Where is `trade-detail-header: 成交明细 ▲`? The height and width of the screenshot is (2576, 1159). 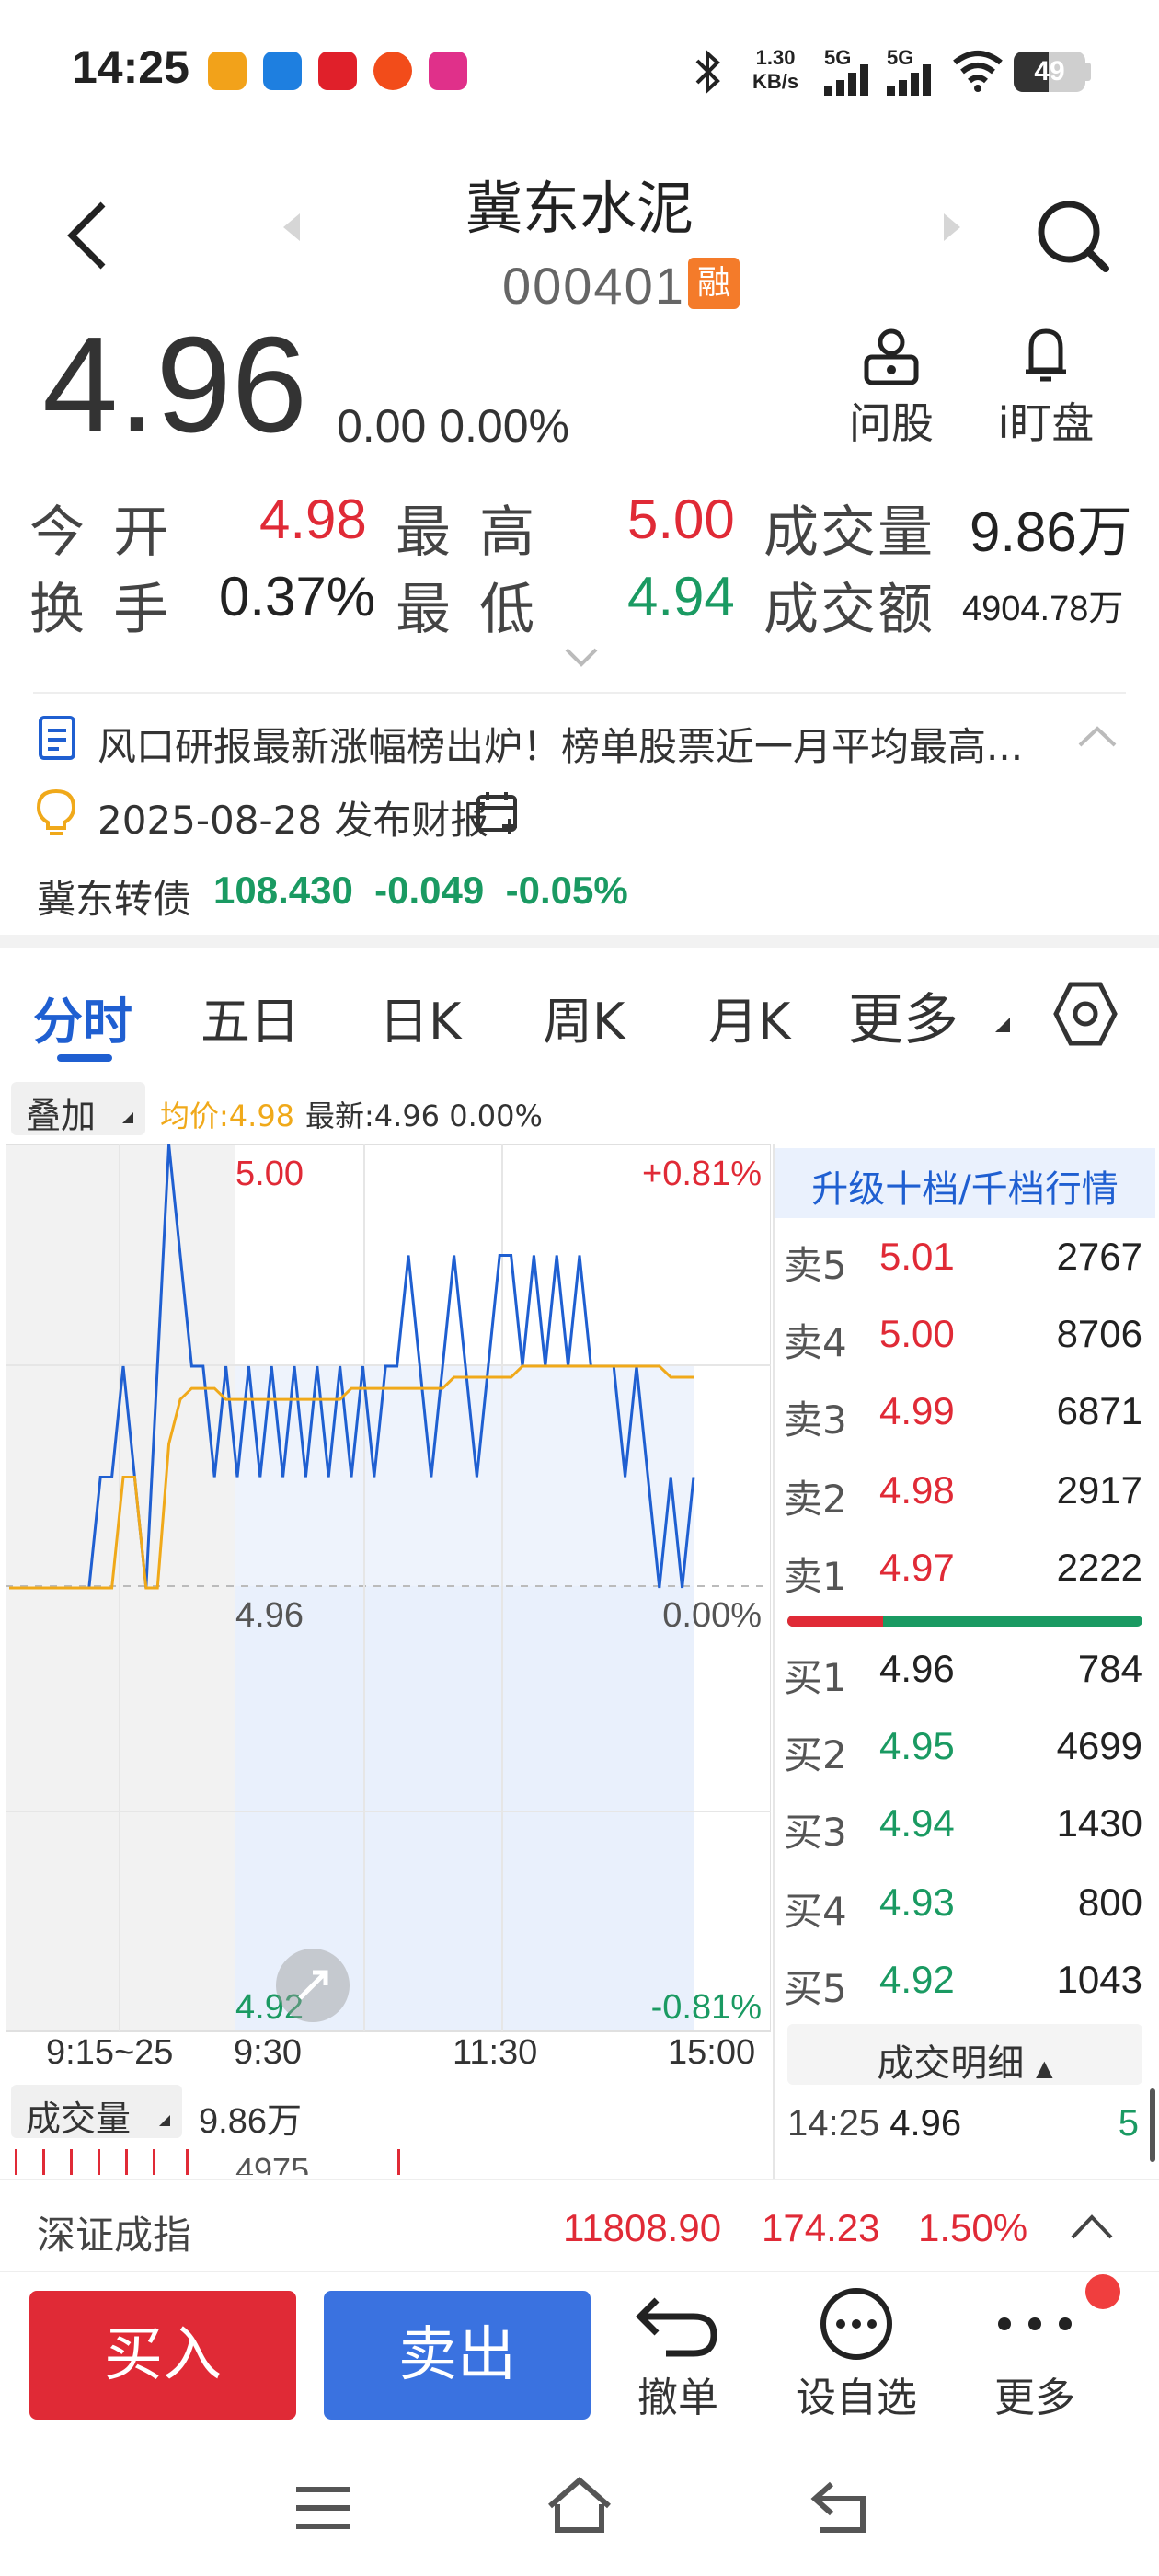 trade-detail-header: 成交明细 ▲ is located at coordinates (964, 2054).